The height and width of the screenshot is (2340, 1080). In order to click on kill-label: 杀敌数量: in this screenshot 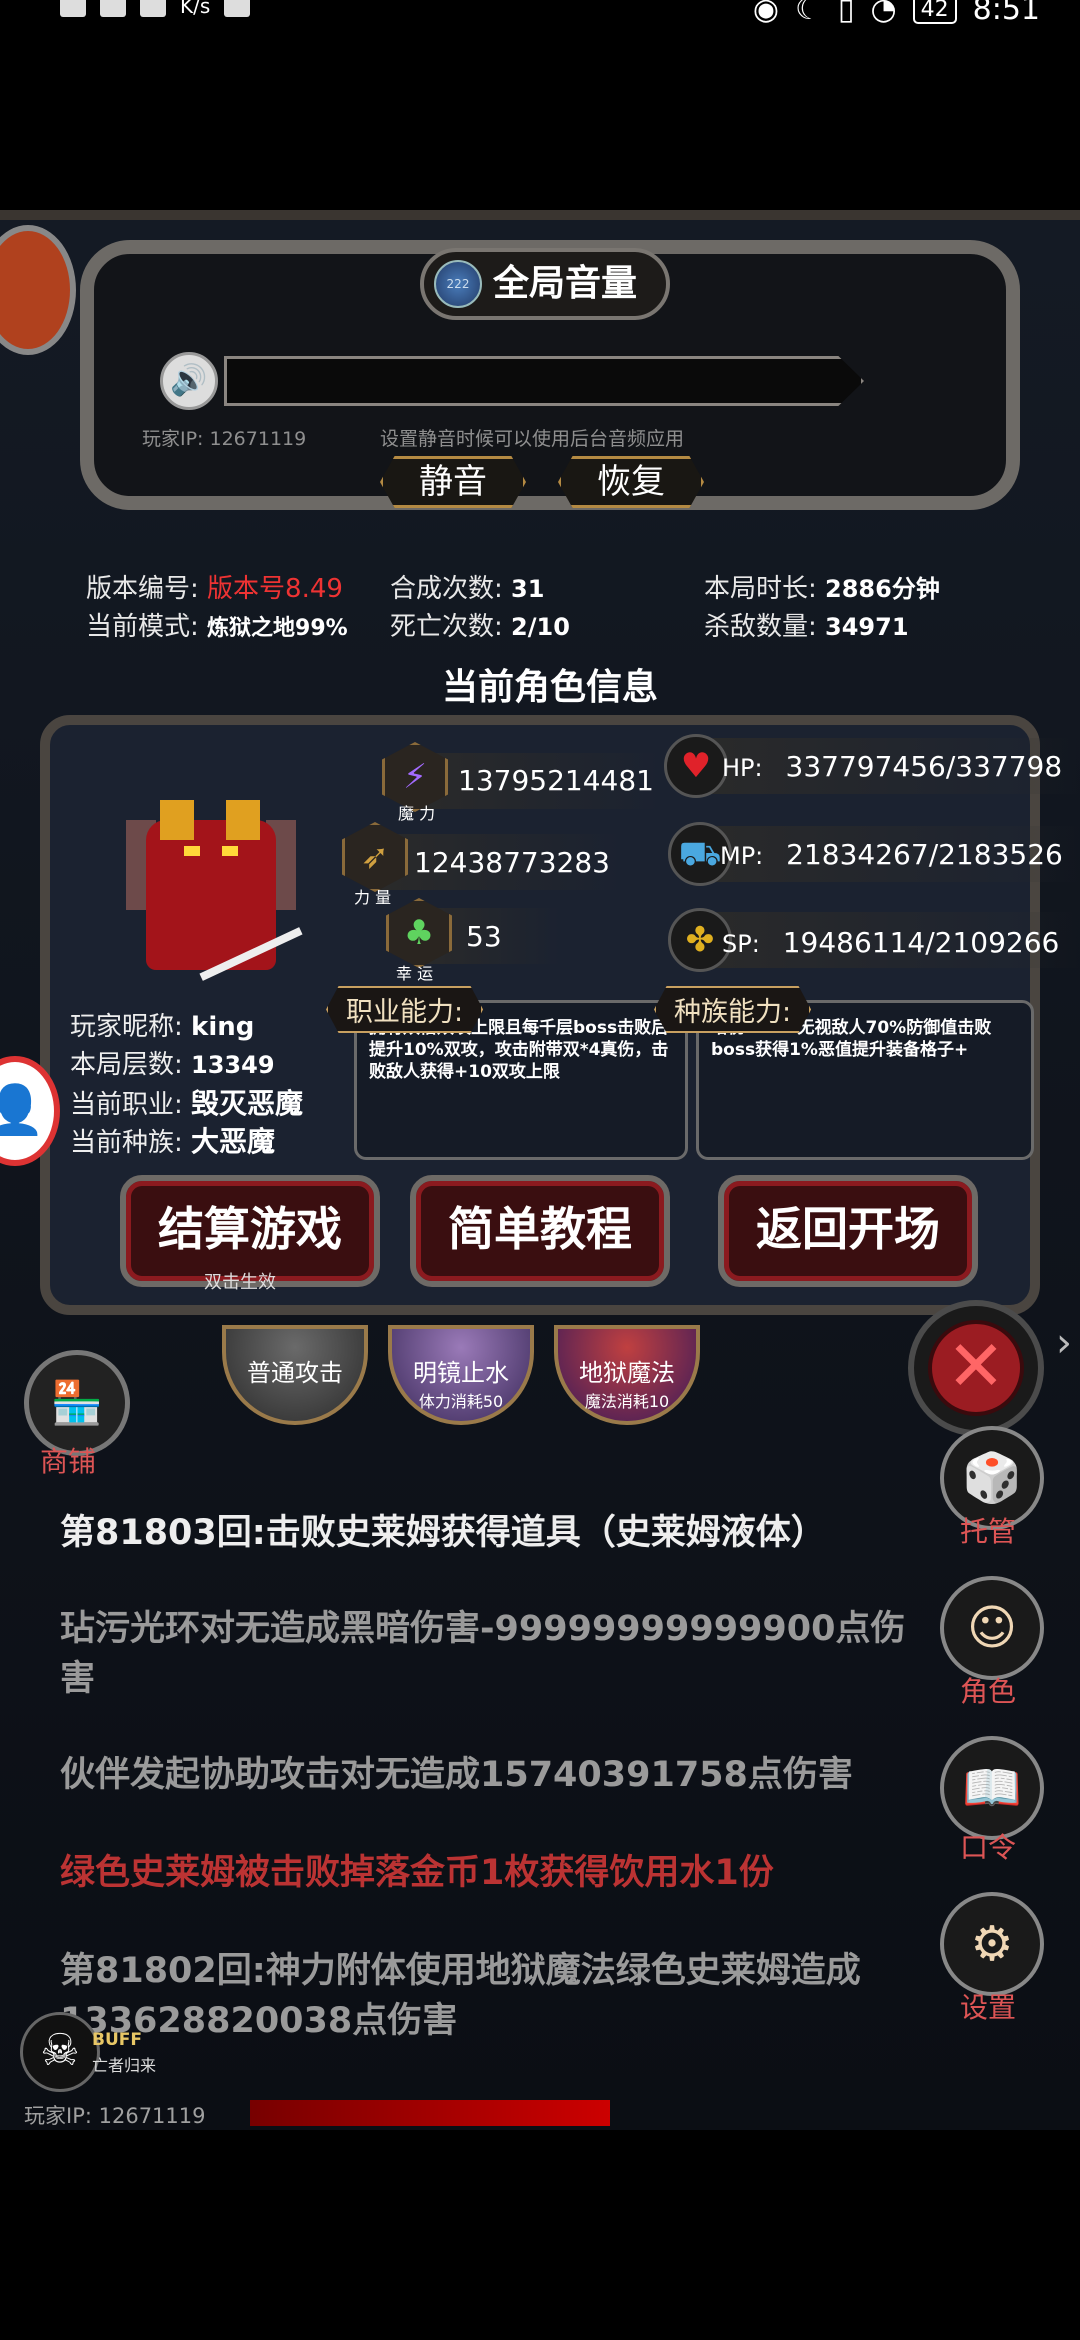, I will do `click(760, 627)`.